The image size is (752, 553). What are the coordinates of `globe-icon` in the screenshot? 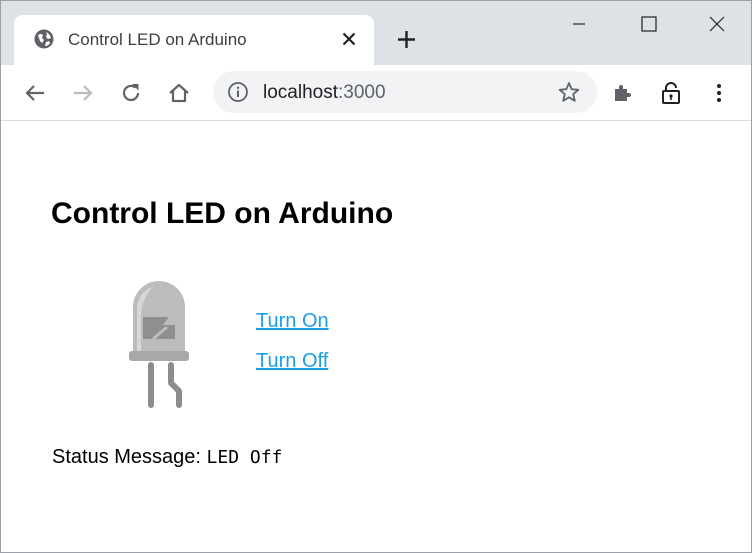 It's located at (44, 39).